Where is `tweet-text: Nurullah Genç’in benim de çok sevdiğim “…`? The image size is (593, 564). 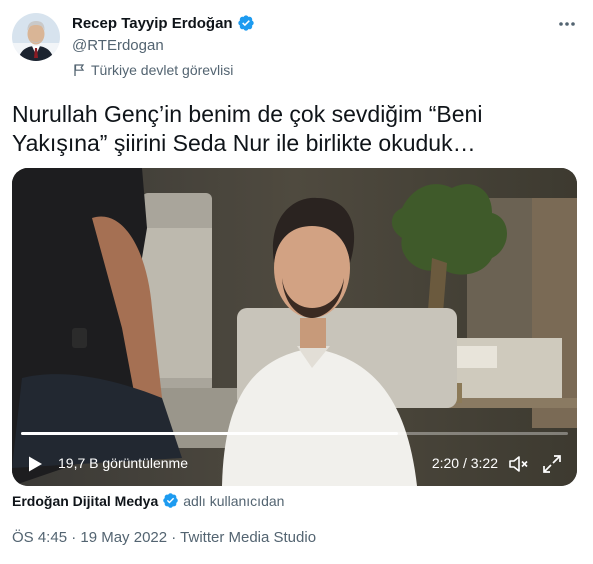 tweet-text: Nurullah Genç’in benim de çok sevdiğim “… is located at coordinates (247, 128).